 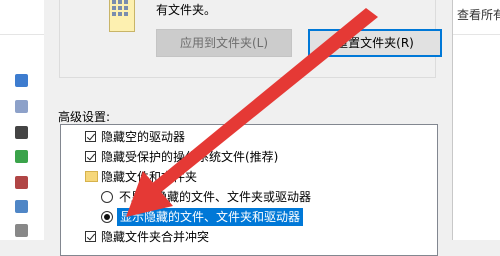 What do you see at coordinates (149, 177) in the screenshot?
I see `item-label: 隐藏文件和文件夹` at bounding box center [149, 177].